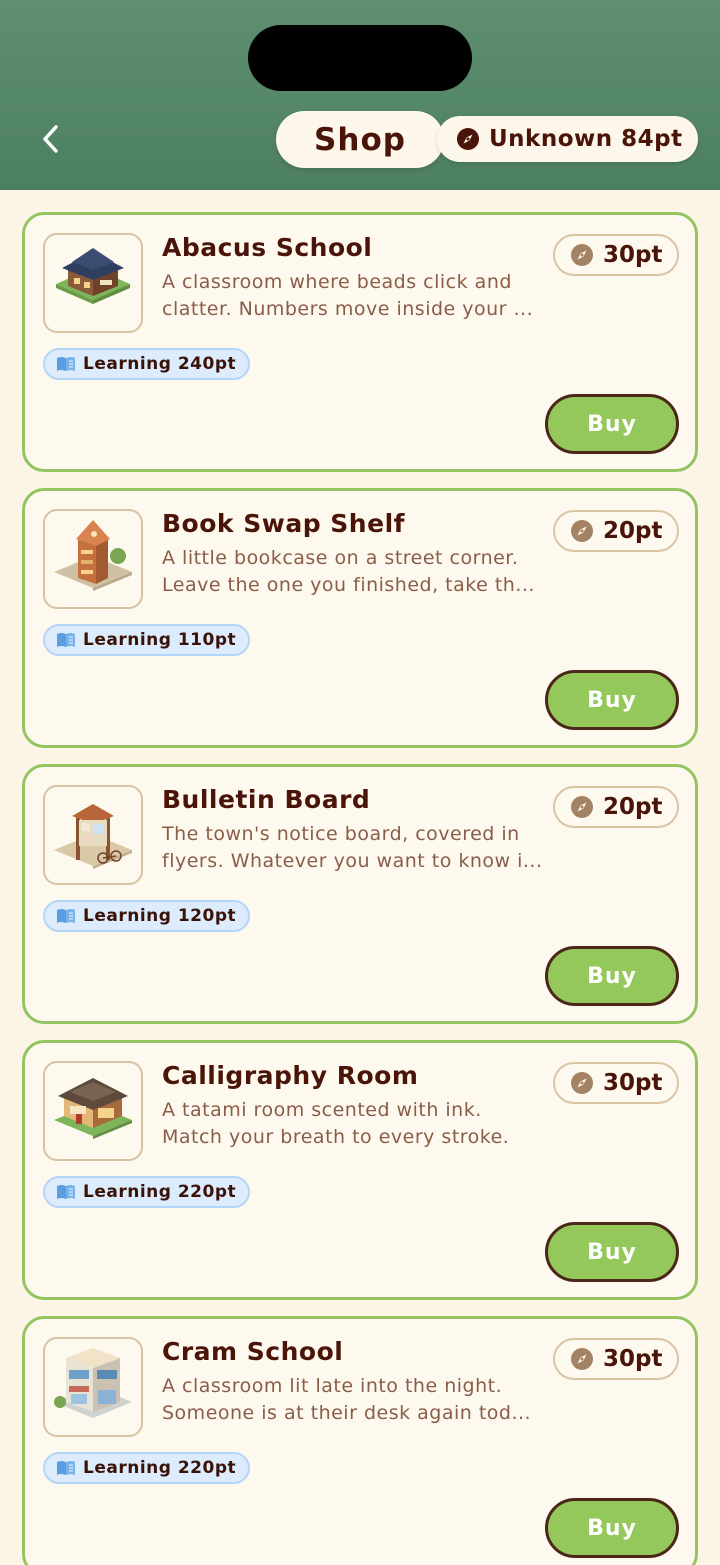 The height and width of the screenshot is (1565, 720). Describe the element at coordinates (147, 640) in the screenshot. I see `category-tag: Learning 110pt` at that location.